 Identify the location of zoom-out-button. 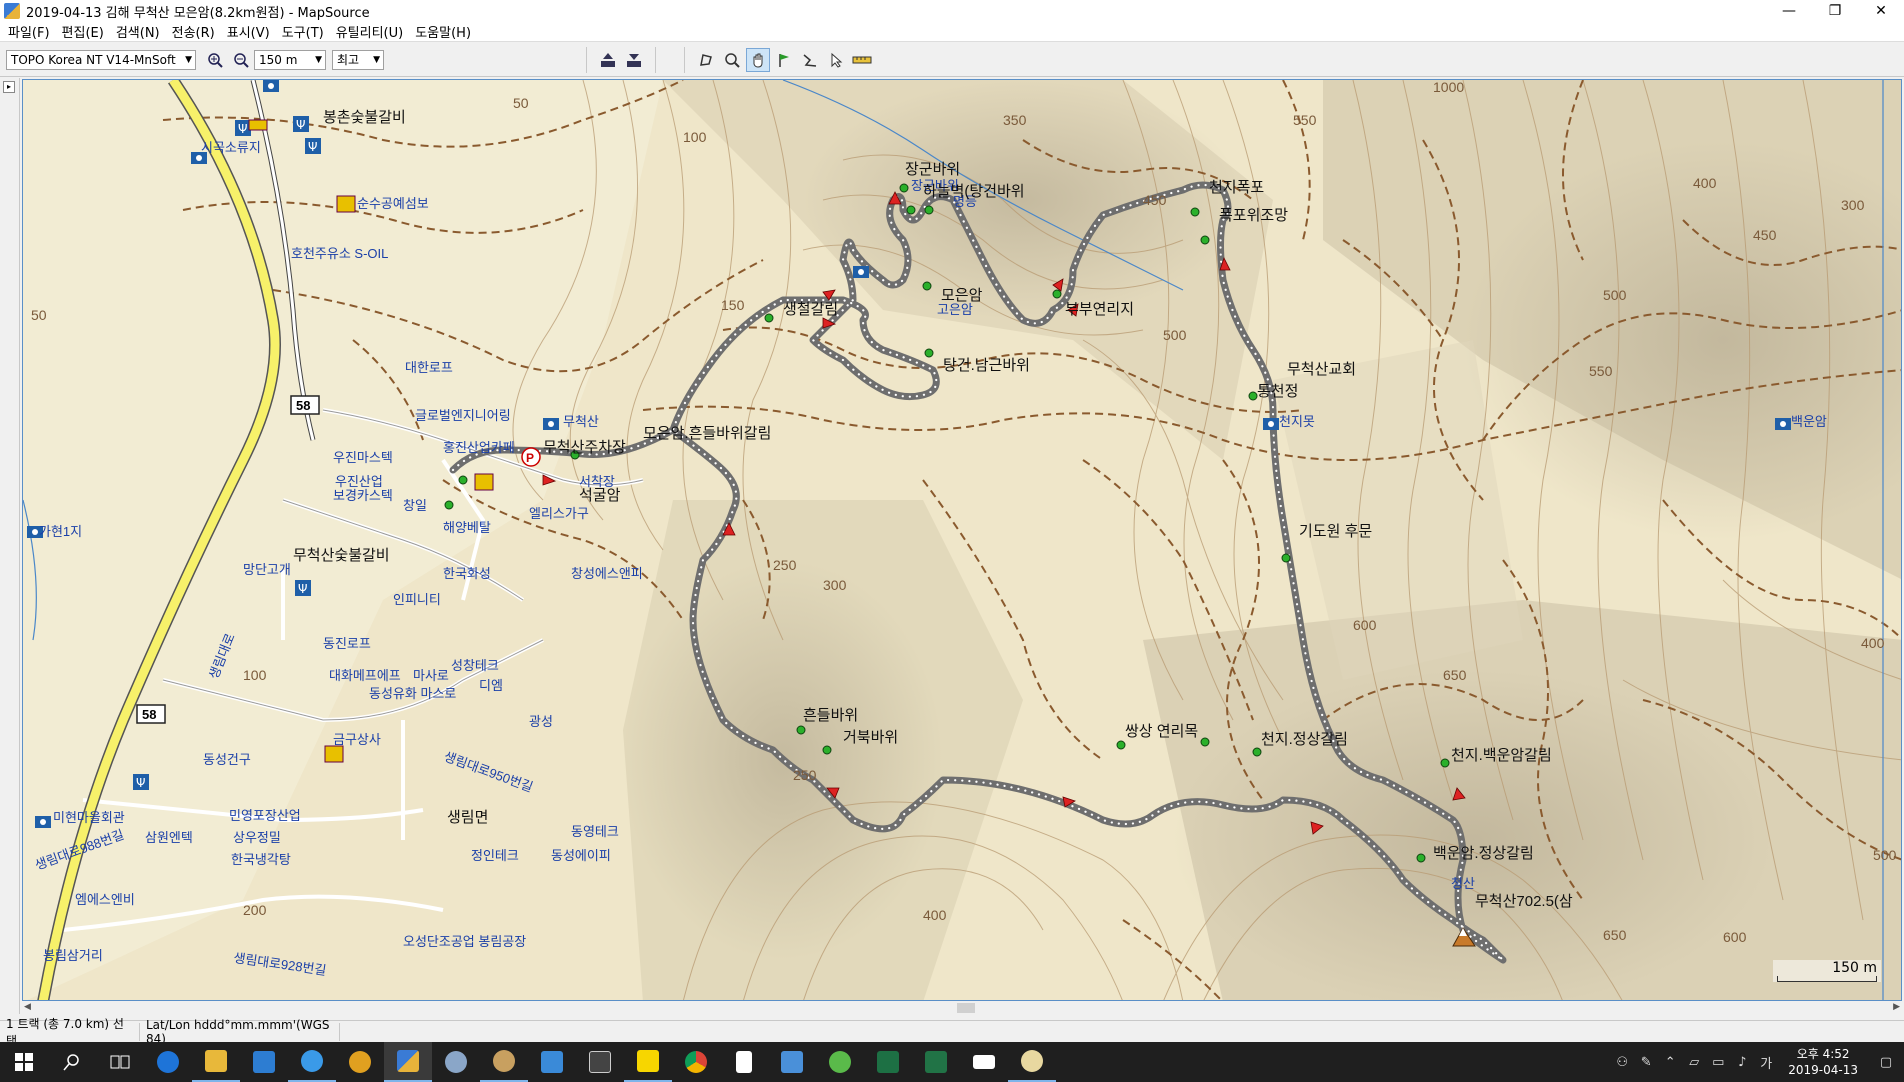
(241, 60).